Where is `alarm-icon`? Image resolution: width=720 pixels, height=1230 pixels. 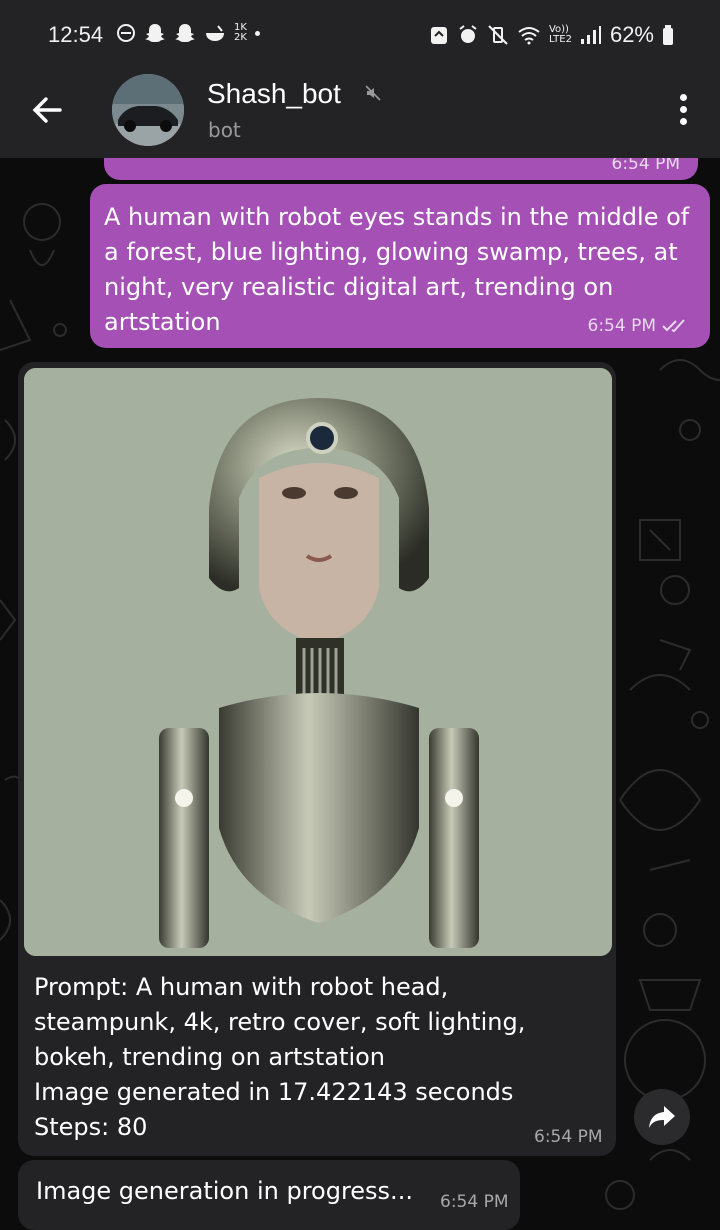
alarm-icon is located at coordinates (468, 34).